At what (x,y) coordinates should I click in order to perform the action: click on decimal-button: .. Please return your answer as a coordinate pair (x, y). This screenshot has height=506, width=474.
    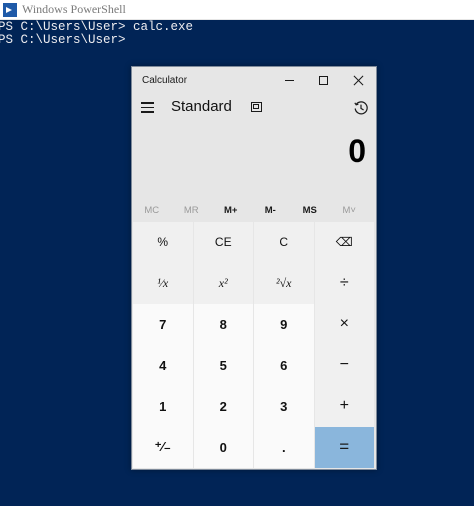
    Looking at the image, I should click on (284, 447).